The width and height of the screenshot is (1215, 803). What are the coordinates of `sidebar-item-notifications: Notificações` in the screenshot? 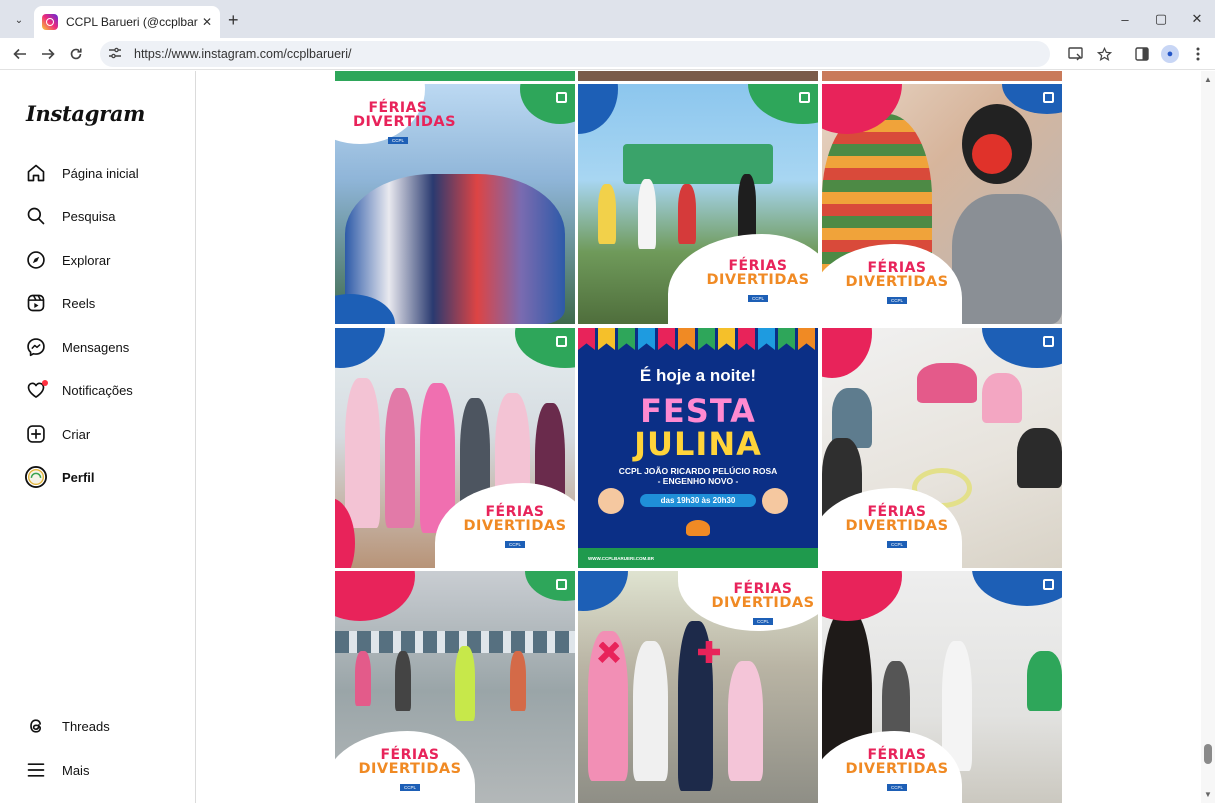 It's located at (101, 390).